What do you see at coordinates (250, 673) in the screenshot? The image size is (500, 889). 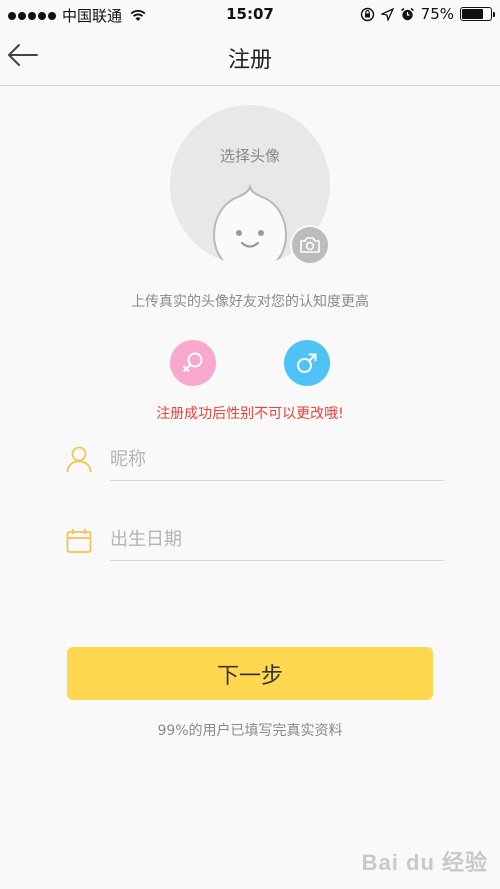 I see `next-step-button: 下一步` at bounding box center [250, 673].